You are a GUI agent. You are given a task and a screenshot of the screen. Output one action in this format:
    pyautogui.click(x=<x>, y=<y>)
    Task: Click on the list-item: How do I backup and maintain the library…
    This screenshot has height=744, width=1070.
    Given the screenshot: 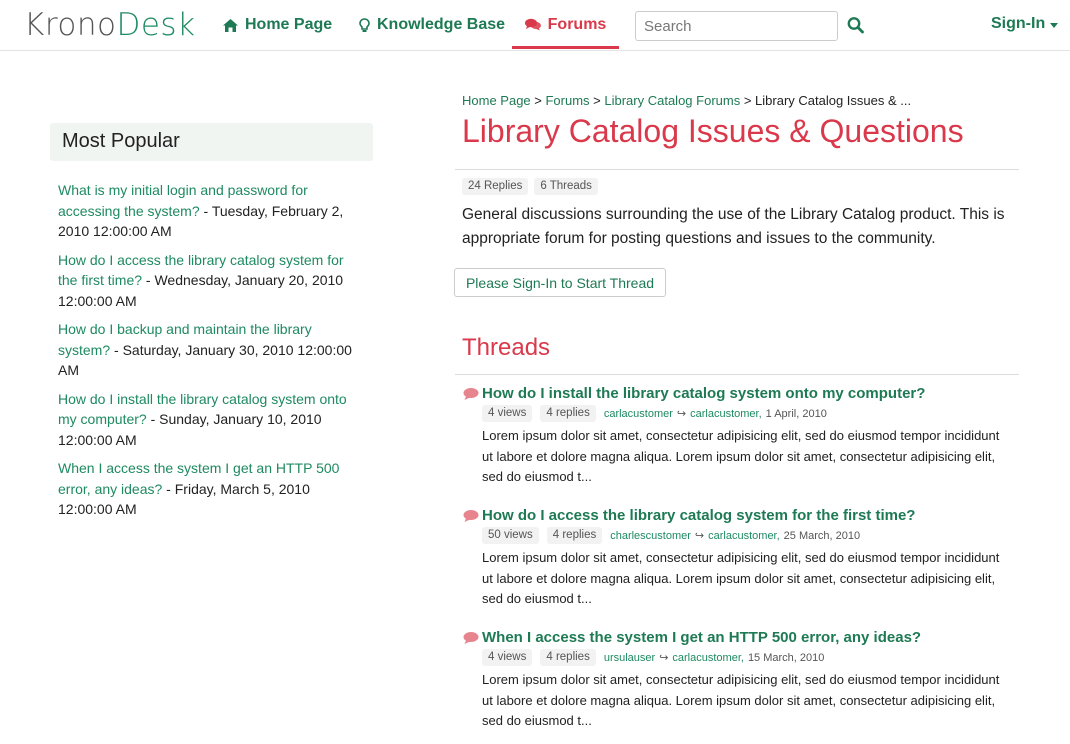 What is the action you would take?
    pyautogui.click(x=208, y=350)
    